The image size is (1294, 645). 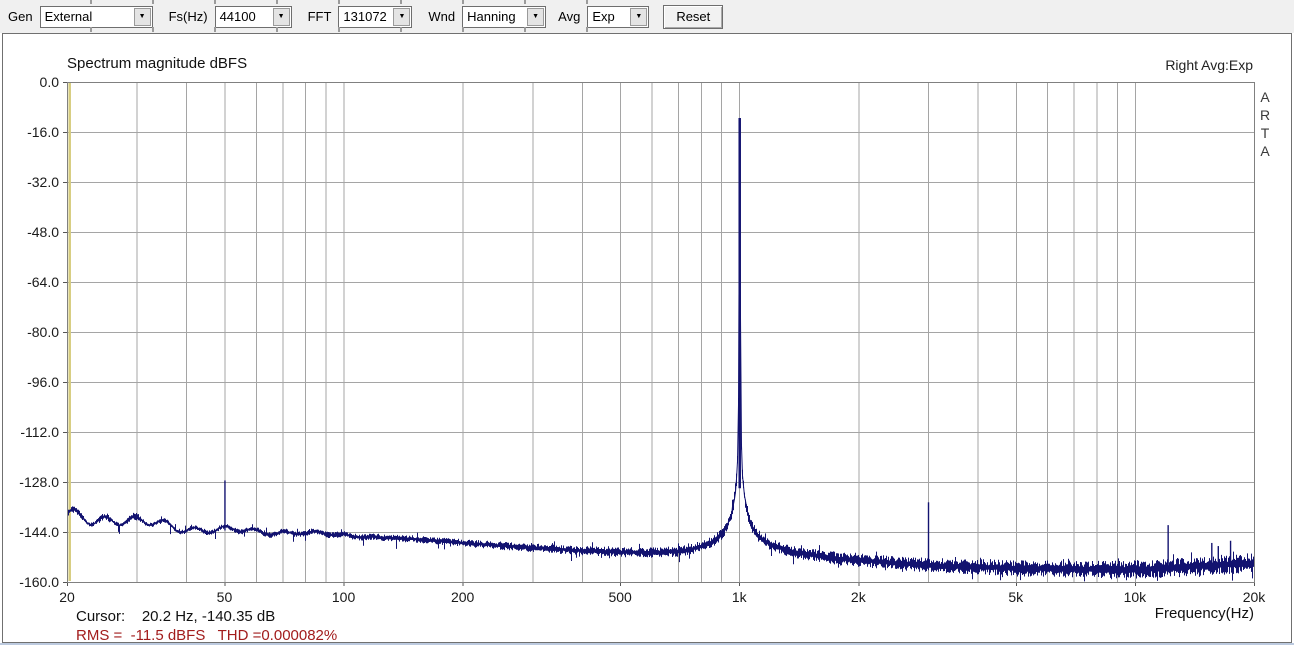 What do you see at coordinates (43, 182) in the screenshot?
I see `y-tick-label: -32.0` at bounding box center [43, 182].